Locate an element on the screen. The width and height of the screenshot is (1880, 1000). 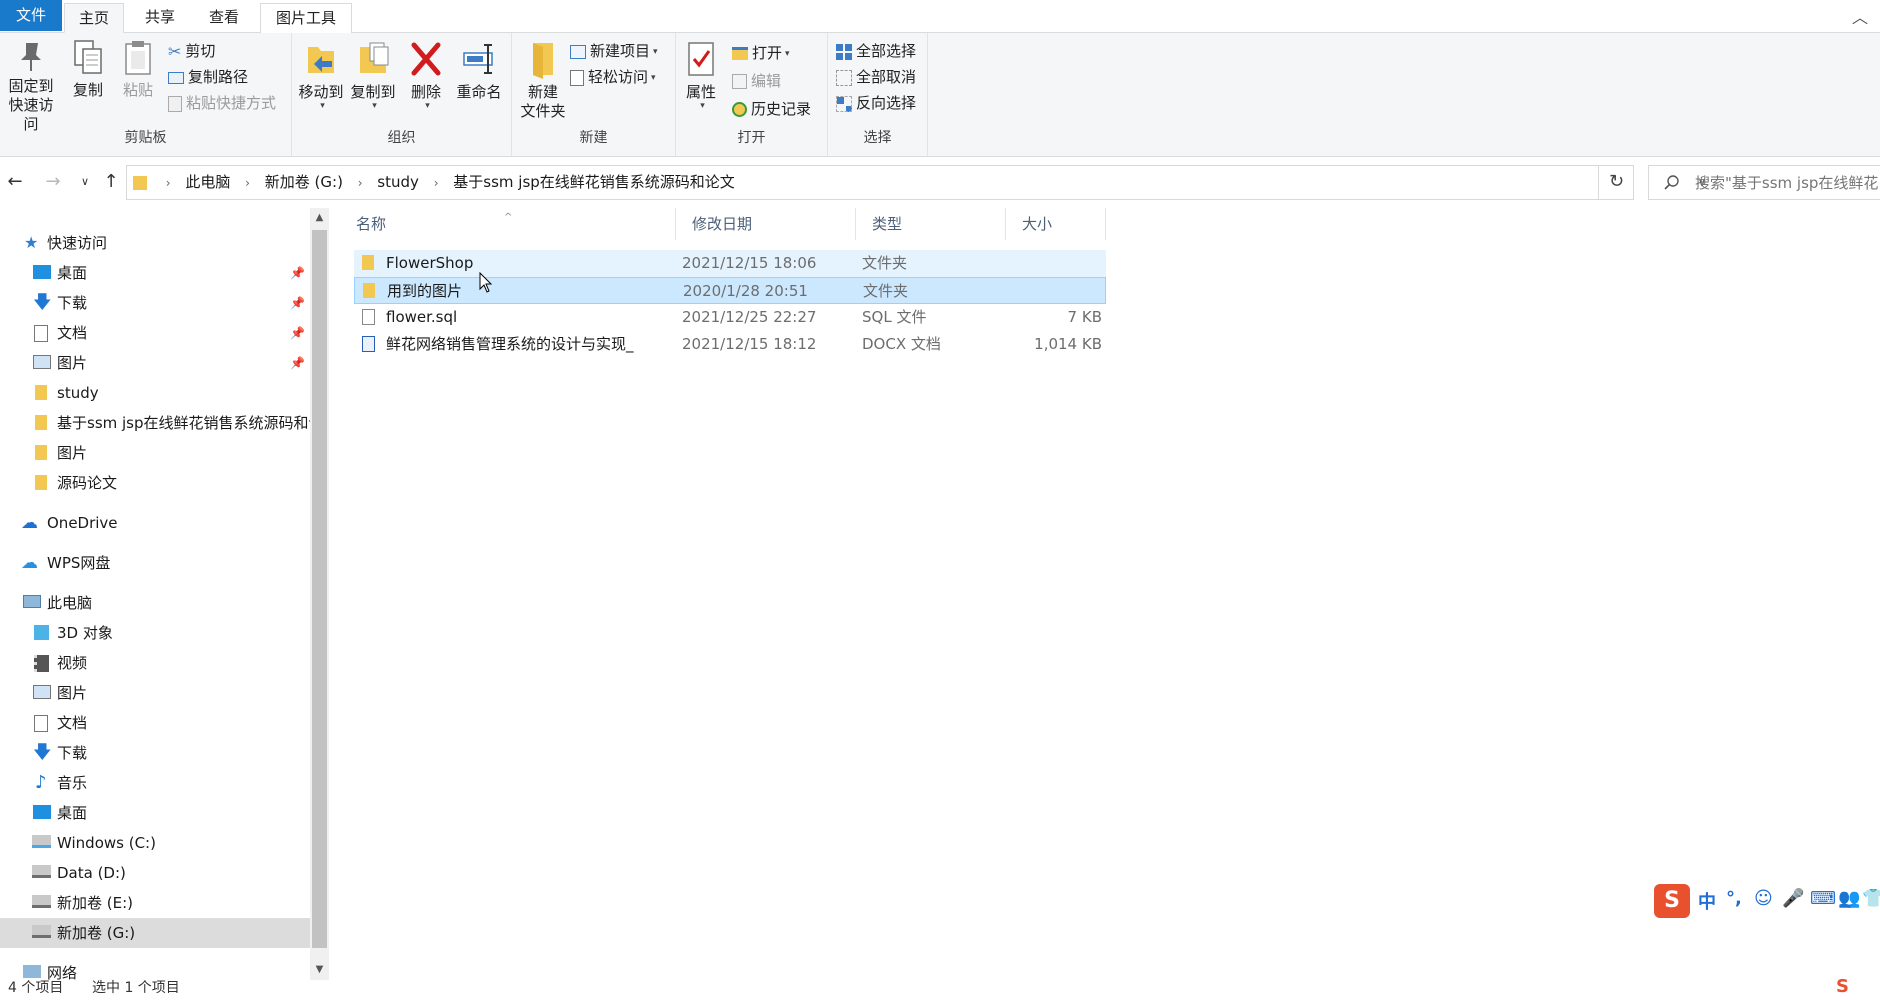
skin-shirt-icon: 👕 is located at coordinates (1871, 898).